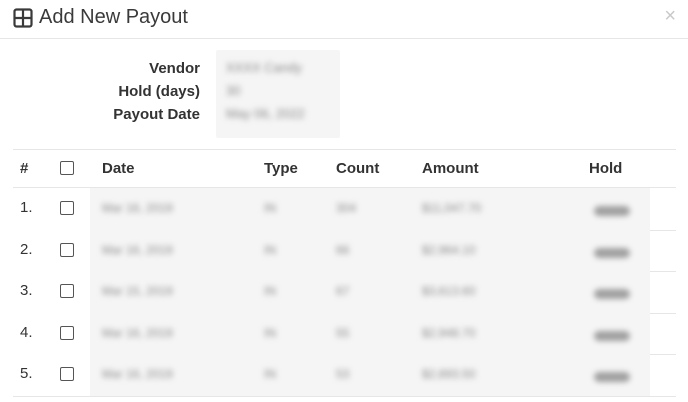 The height and width of the screenshot is (402, 688). Describe the element at coordinates (174, 68) in the screenshot. I see `vendor-label: Vendor` at that location.